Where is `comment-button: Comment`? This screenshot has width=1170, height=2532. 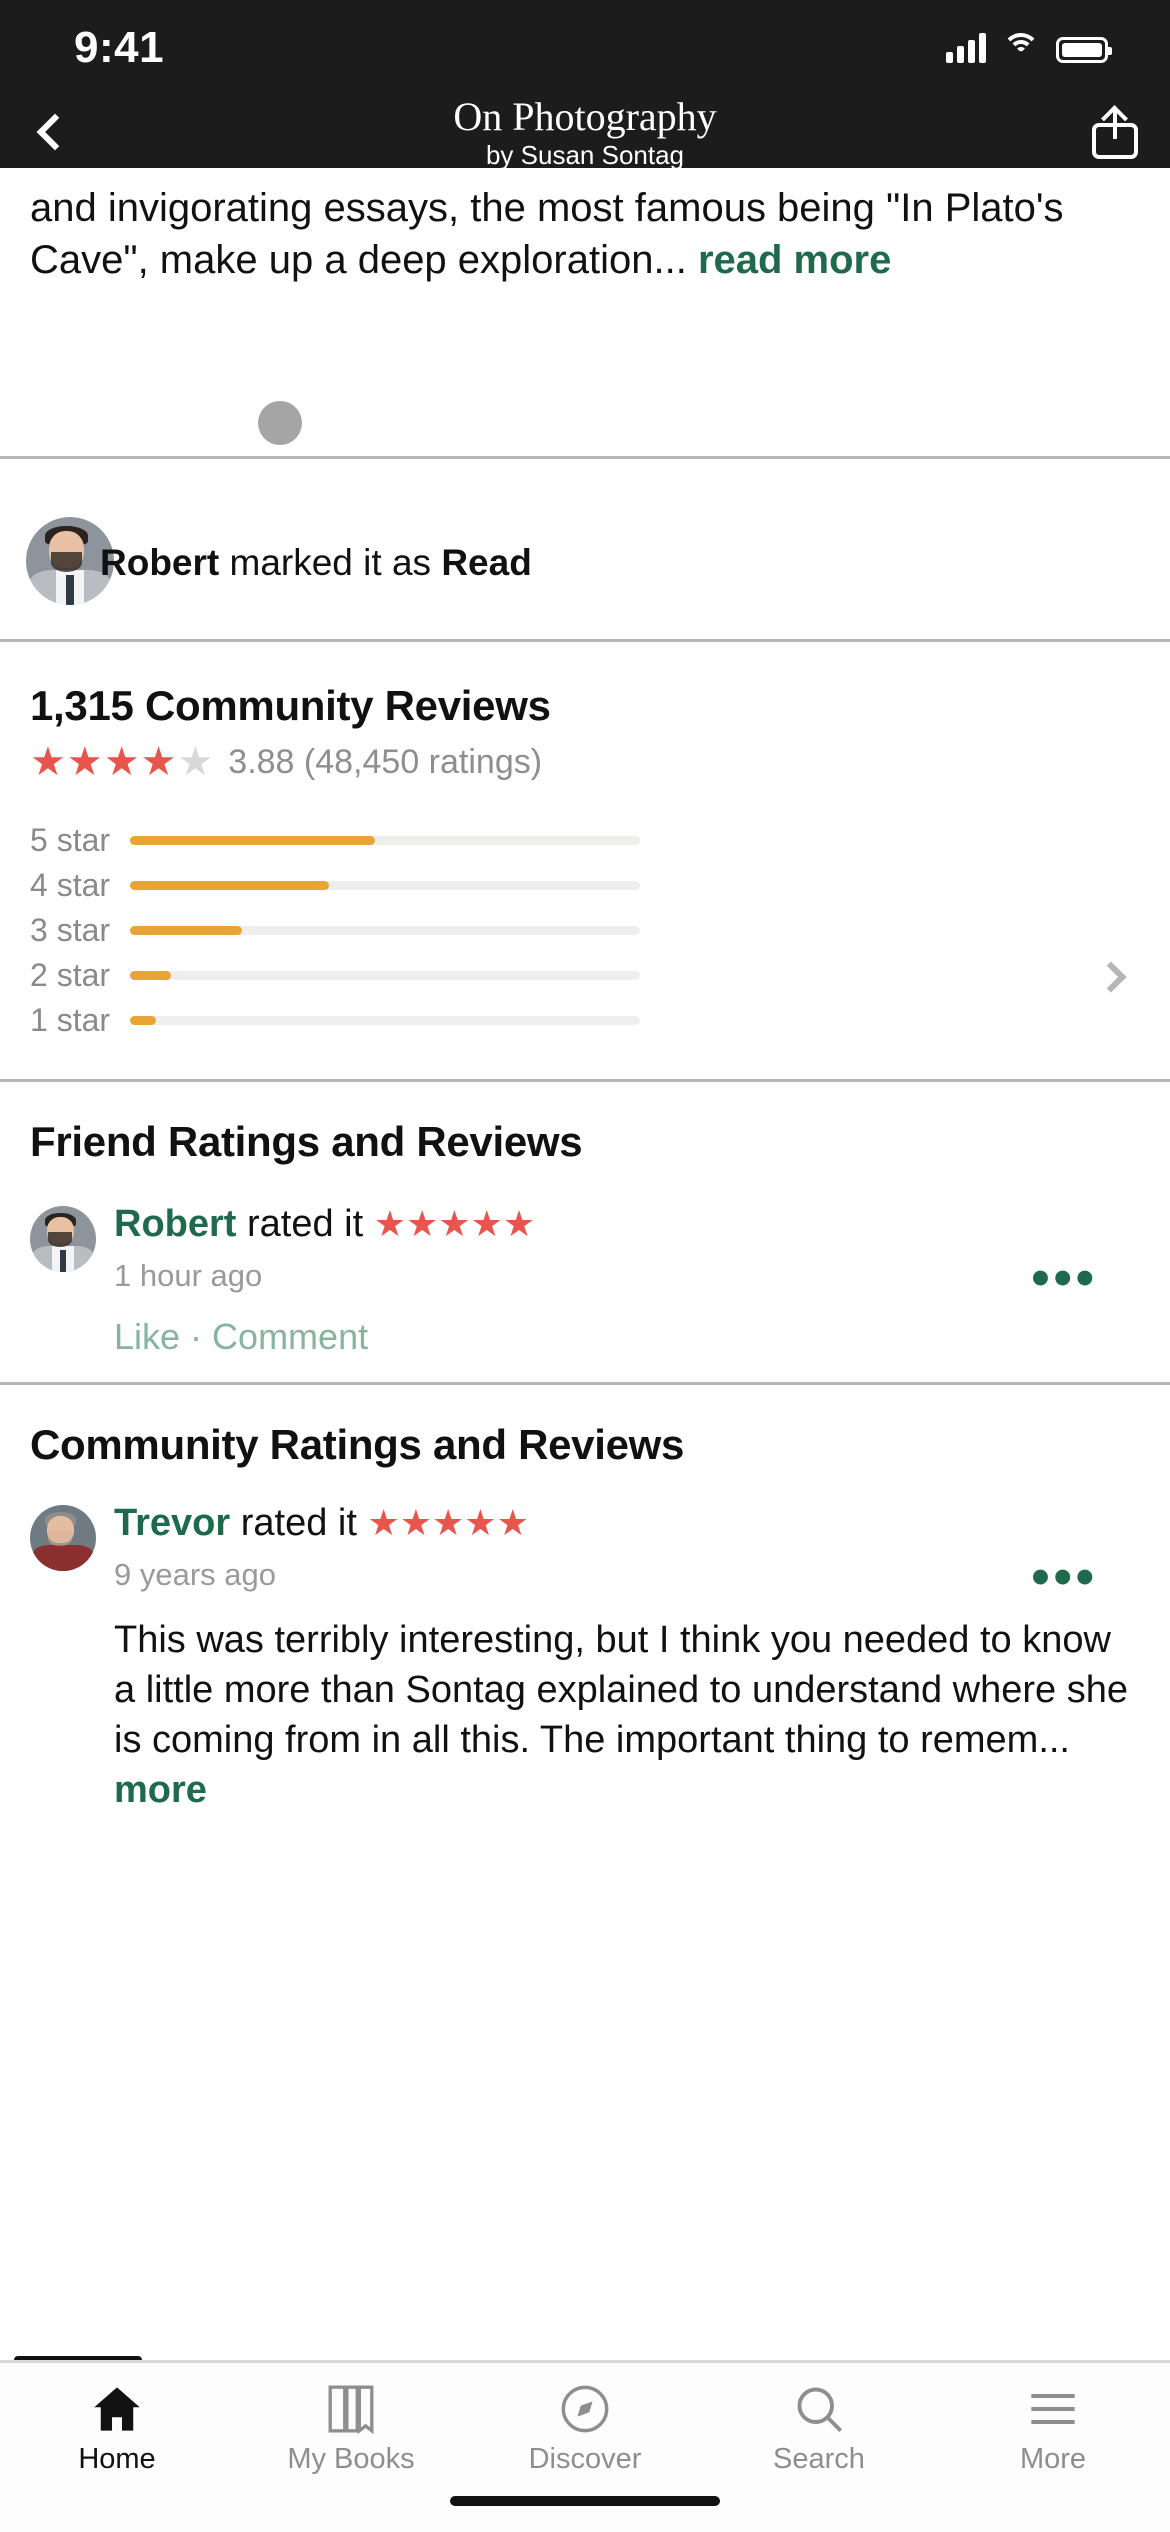 comment-button: Comment is located at coordinates (290, 1336).